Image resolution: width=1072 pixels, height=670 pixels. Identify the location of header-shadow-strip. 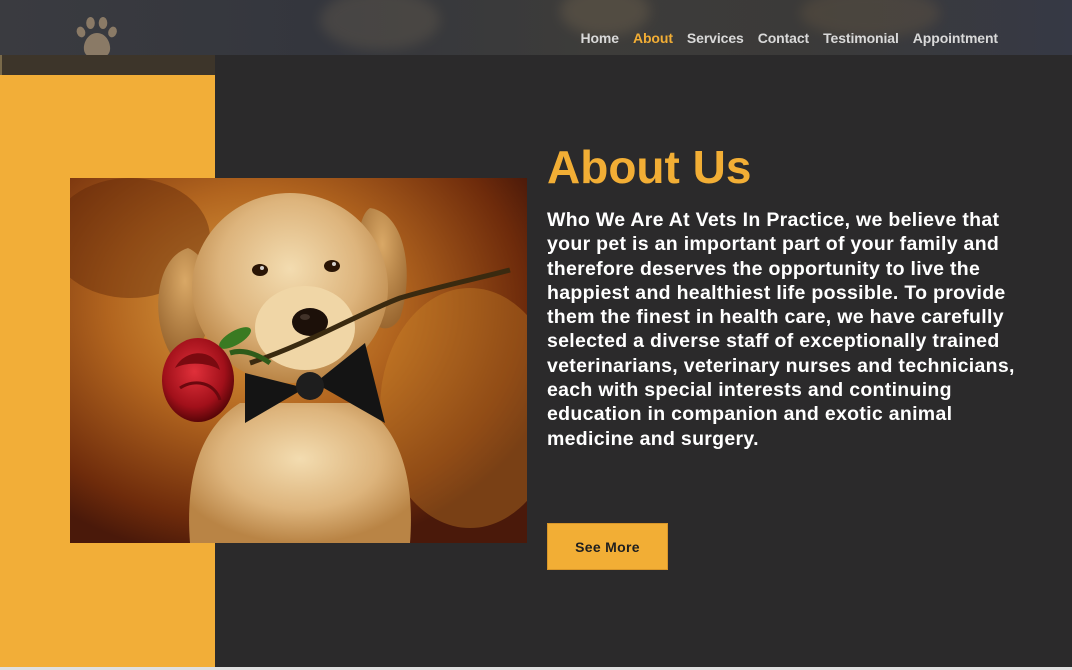
(107, 65).